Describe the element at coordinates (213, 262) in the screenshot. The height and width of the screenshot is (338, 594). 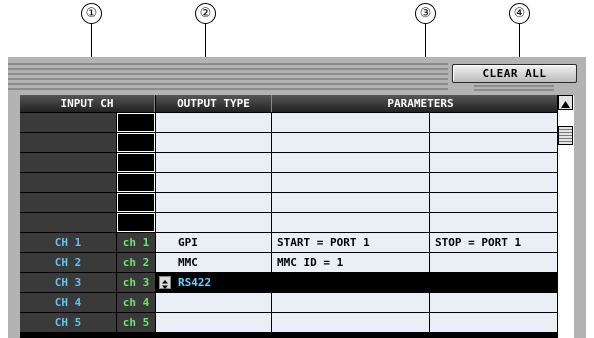
I see `output-type-cell: MMC` at that location.